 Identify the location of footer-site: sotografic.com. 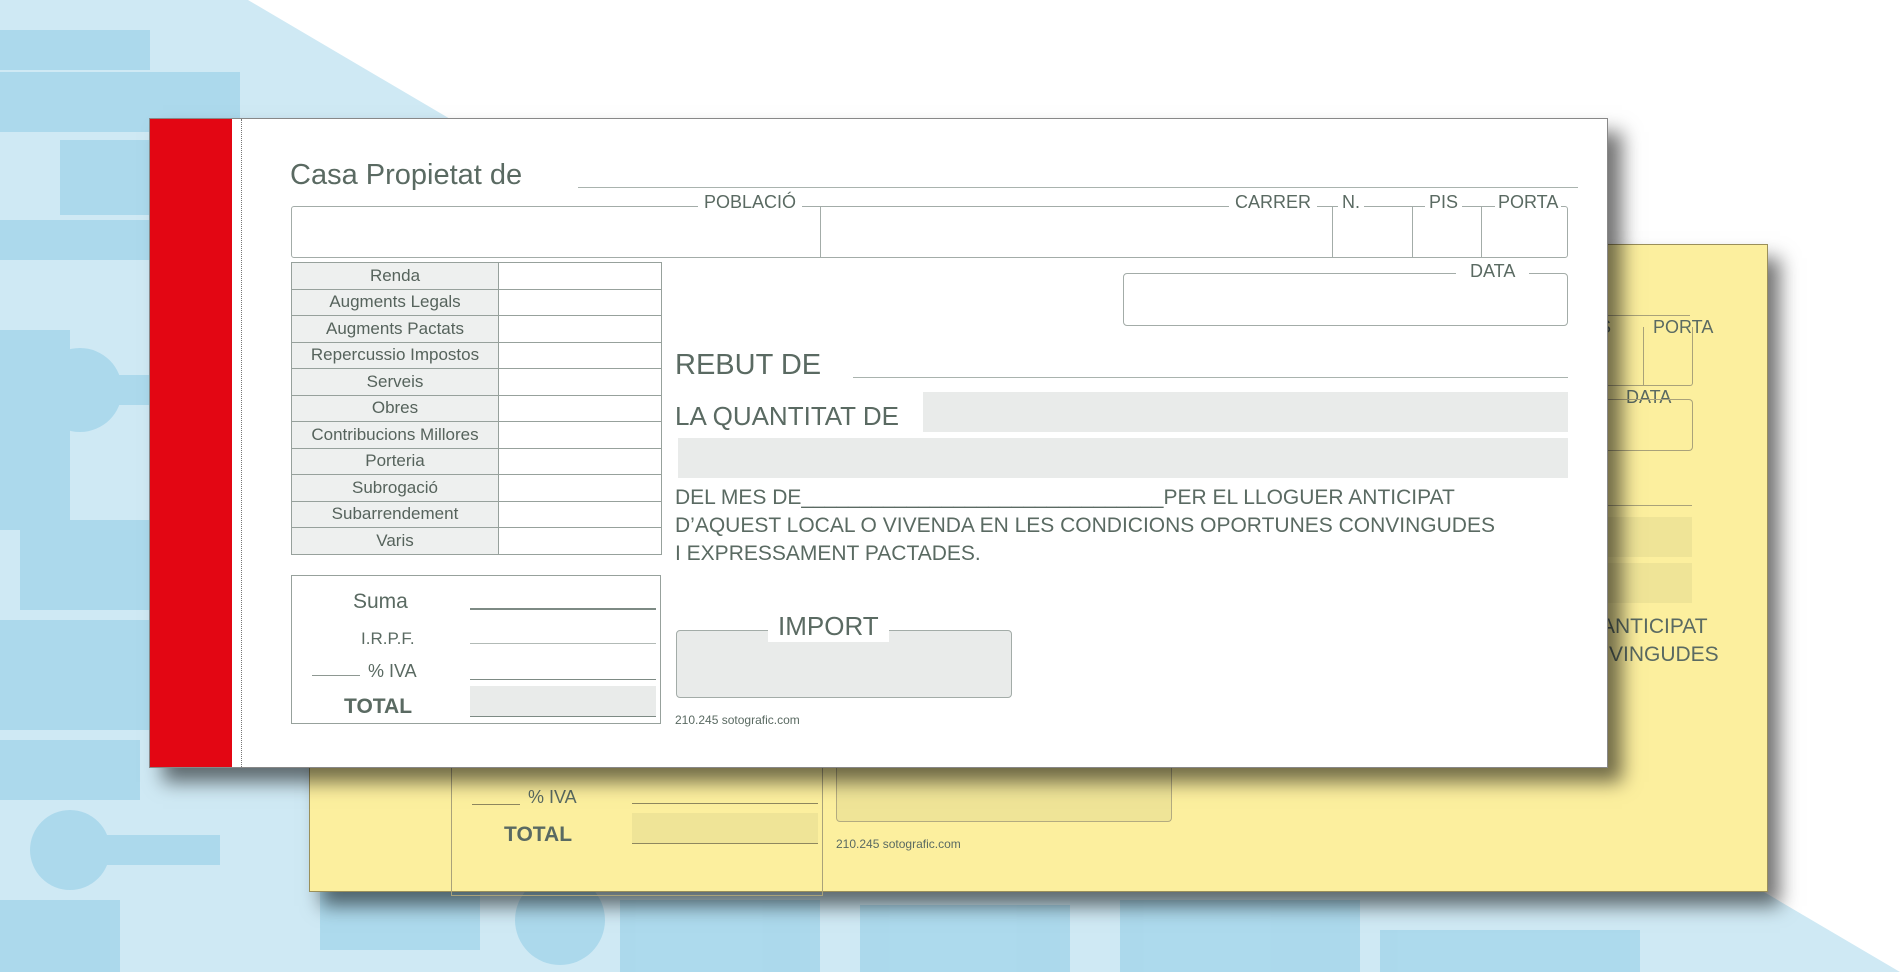
(760, 720).